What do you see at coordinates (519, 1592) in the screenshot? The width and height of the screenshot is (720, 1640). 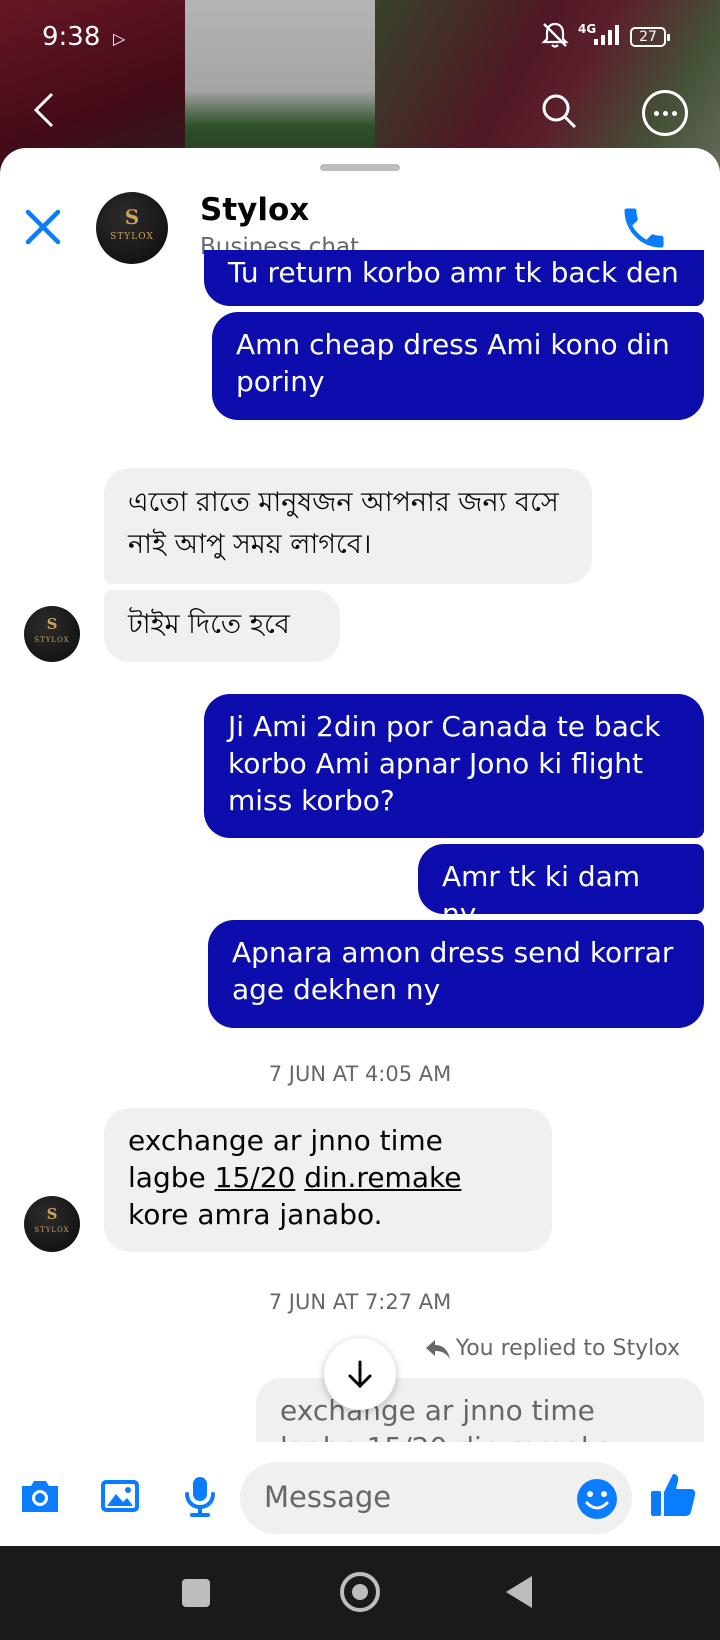 I see `nav-back-icon` at bounding box center [519, 1592].